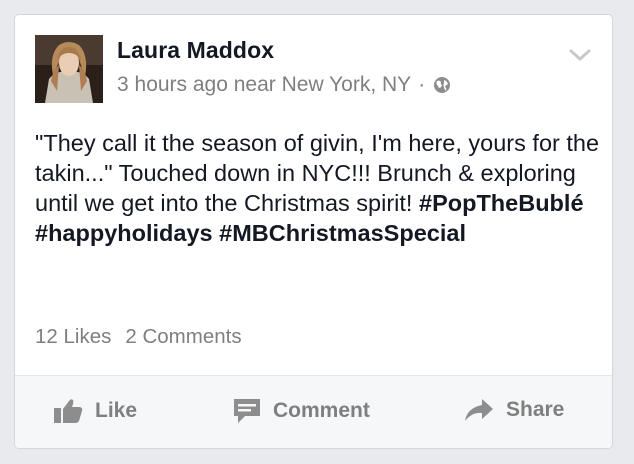 This screenshot has height=464, width=634. Describe the element at coordinates (116, 410) in the screenshot. I see `like-label: Like` at that location.